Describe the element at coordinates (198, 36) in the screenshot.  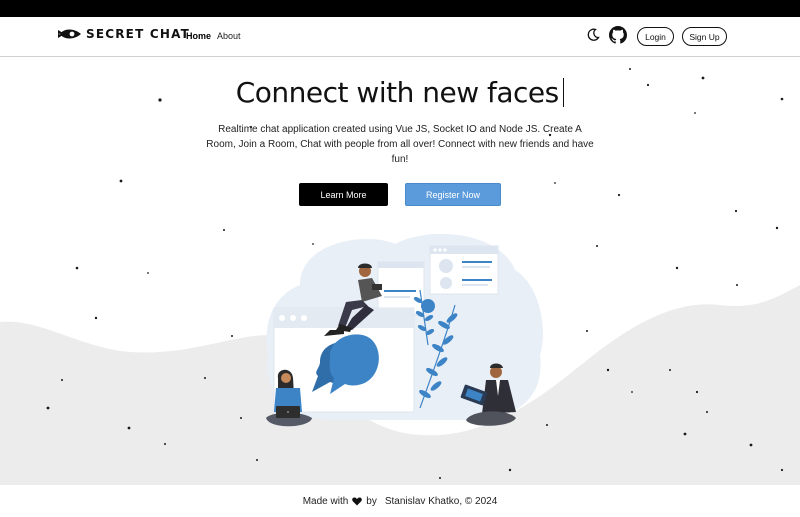
I see `nav-home-link: Home` at that location.